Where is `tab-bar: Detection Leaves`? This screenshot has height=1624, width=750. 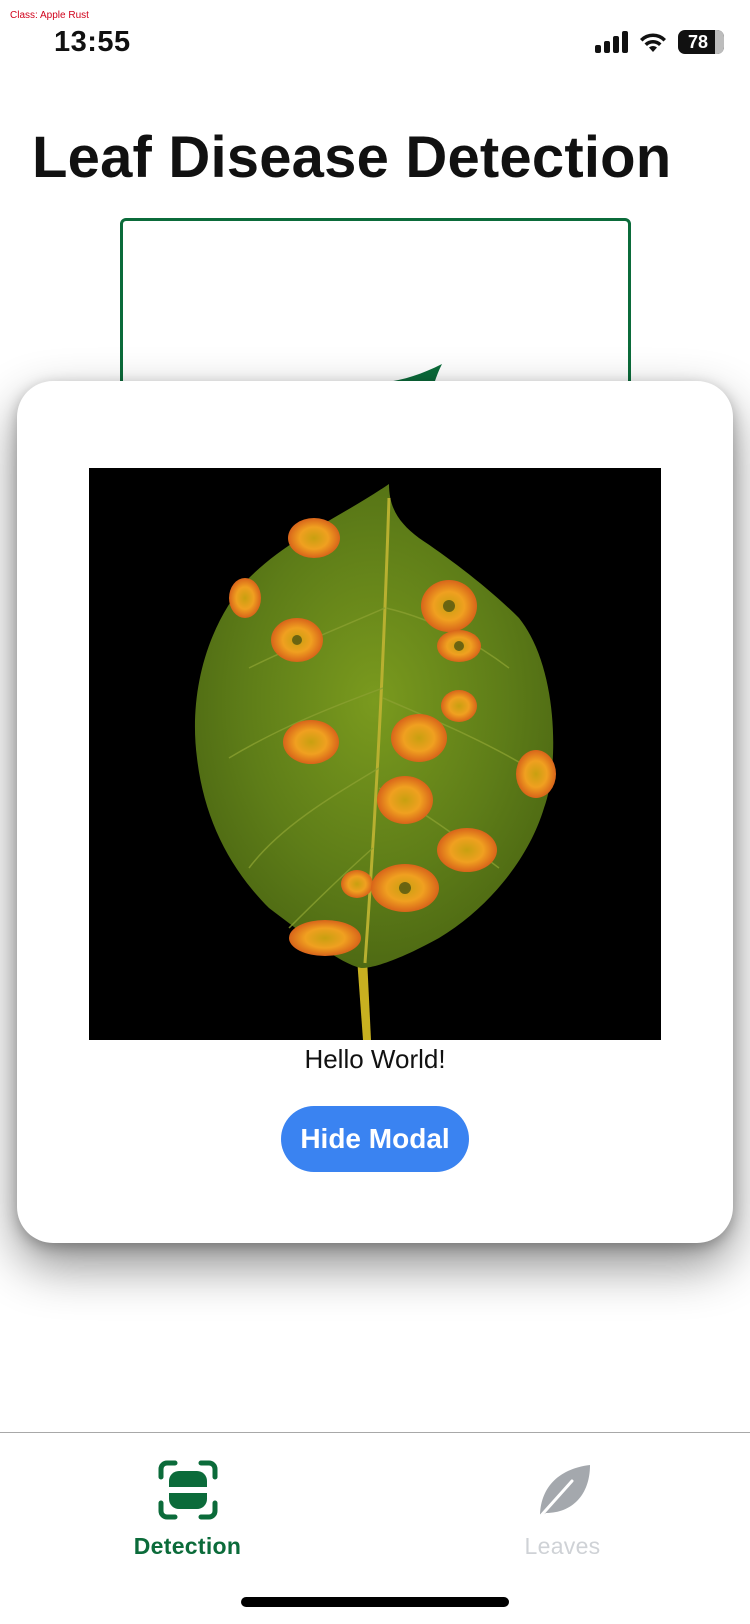
tab-bar: Detection Leaves is located at coordinates (375, 1528).